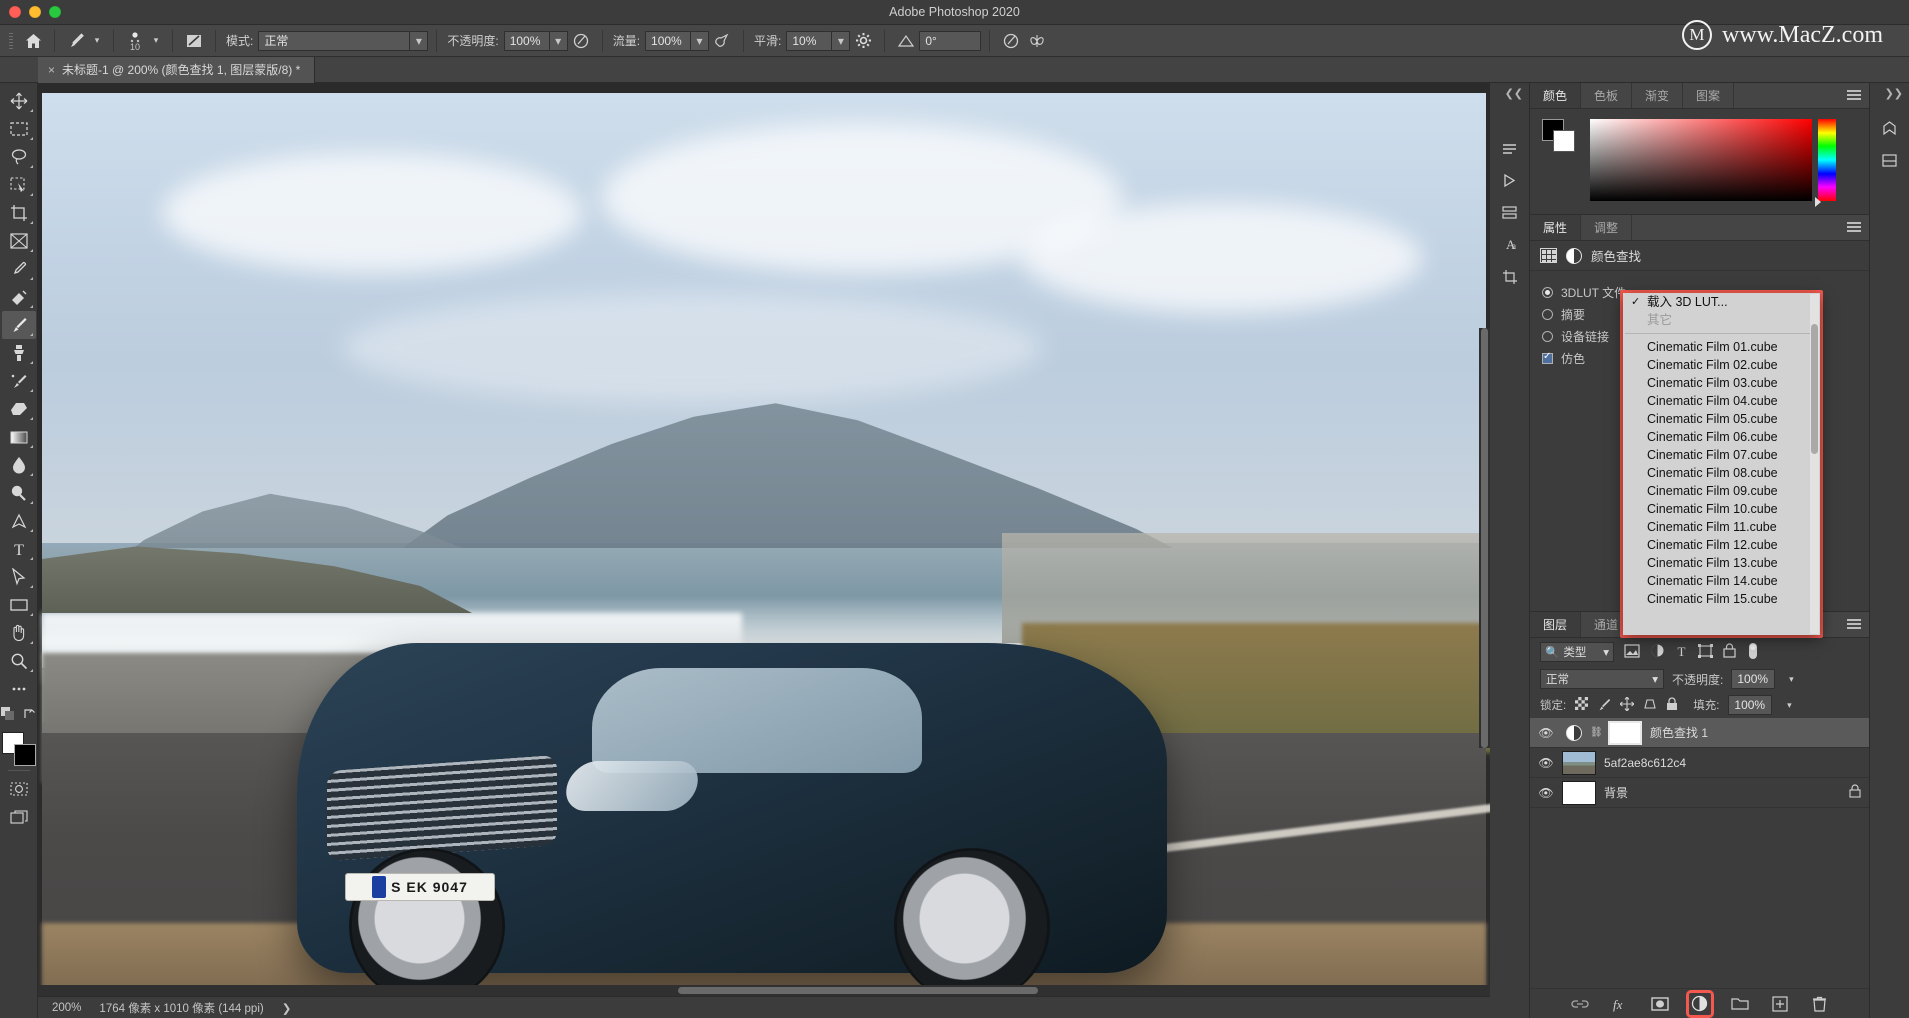 The width and height of the screenshot is (1909, 1018). Describe the element at coordinates (1645, 763) in the screenshot. I see `layer-name: 5af2ae8c612c4` at that location.